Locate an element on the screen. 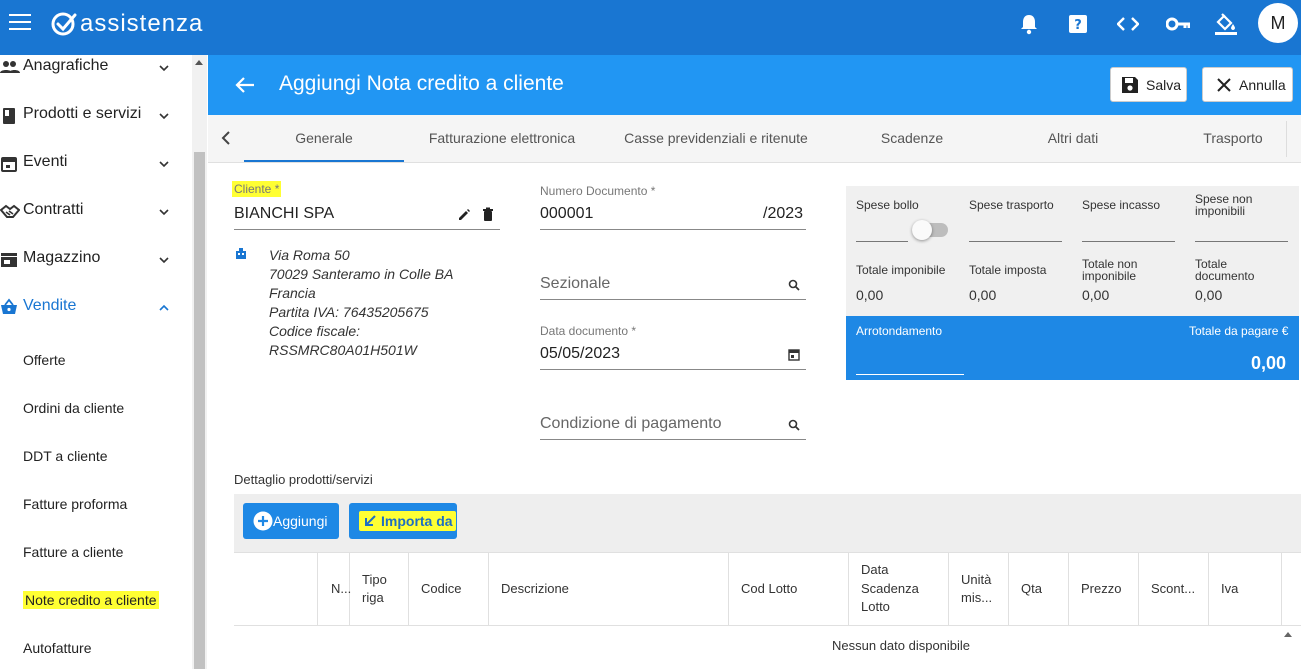 Image resolution: width=1301 pixels, height=669 pixels. sidebar-subitem-autofatture: Autofatture is located at coordinates (57, 648).